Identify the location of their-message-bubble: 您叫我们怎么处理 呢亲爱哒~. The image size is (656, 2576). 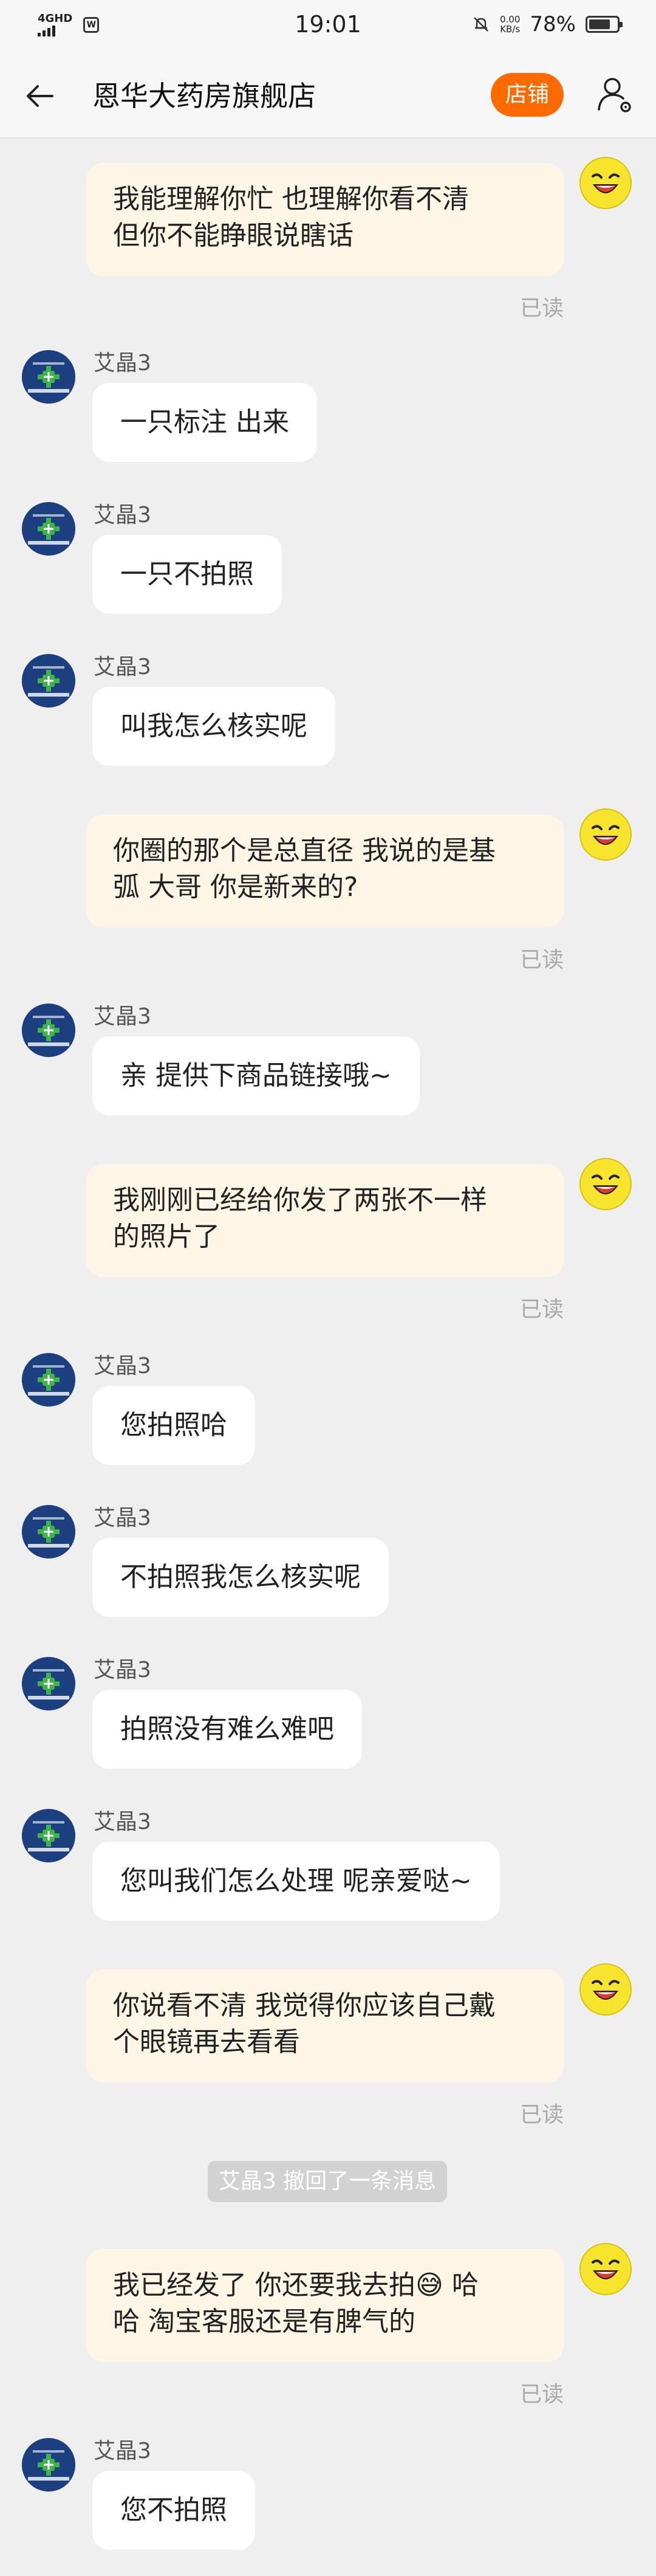
(296, 1882).